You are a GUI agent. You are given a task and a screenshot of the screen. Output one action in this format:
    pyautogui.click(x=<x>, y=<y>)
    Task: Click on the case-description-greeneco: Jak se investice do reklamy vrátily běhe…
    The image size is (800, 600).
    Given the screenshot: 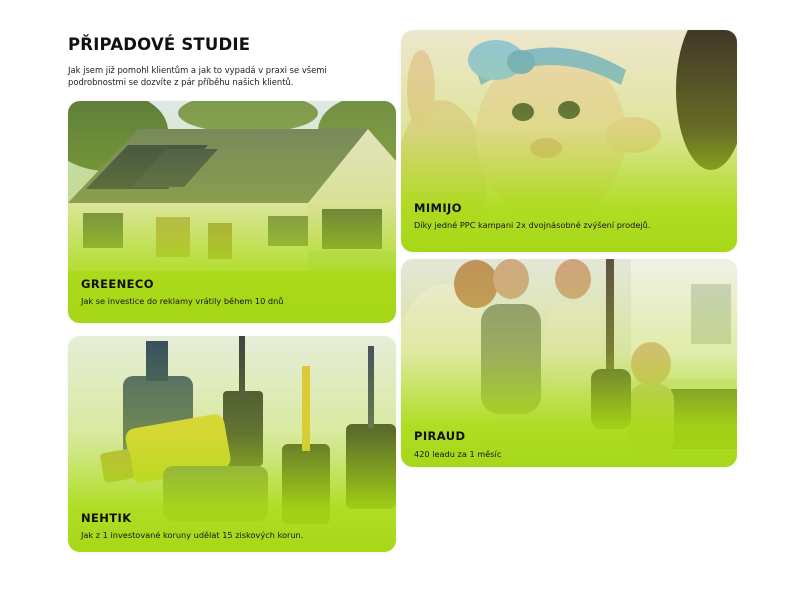 What is the action you would take?
    pyautogui.click(x=182, y=301)
    